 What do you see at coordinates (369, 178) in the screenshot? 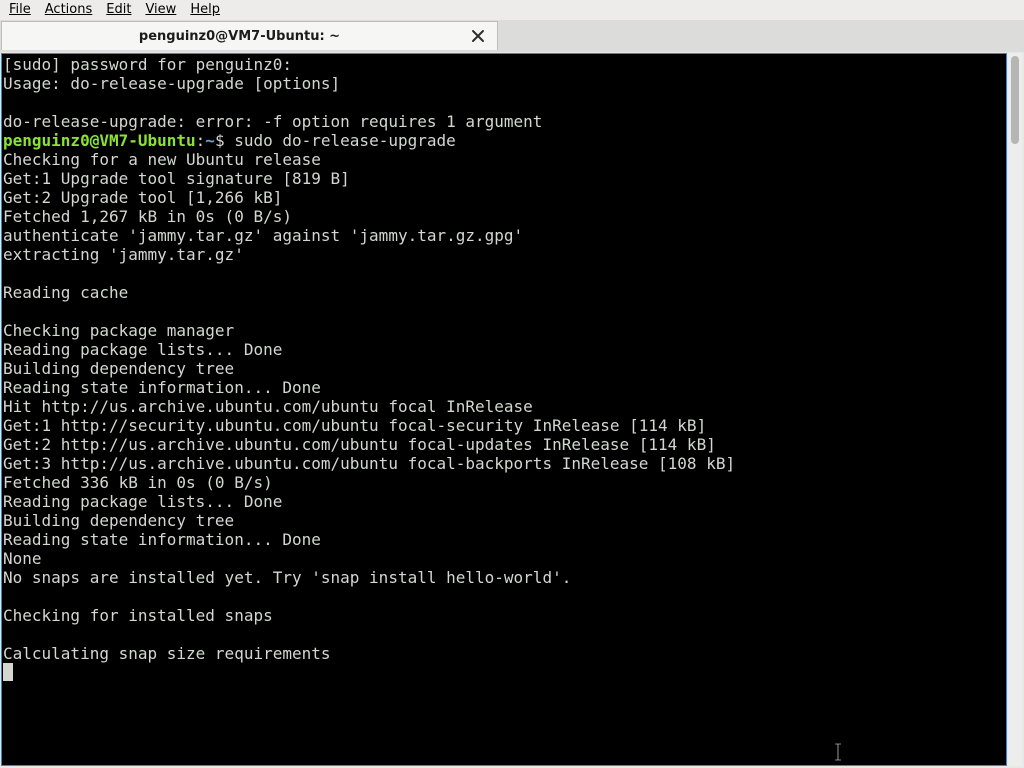
I see `terminal-line: Get:1 Upgrade tool signature [819 B]` at bounding box center [369, 178].